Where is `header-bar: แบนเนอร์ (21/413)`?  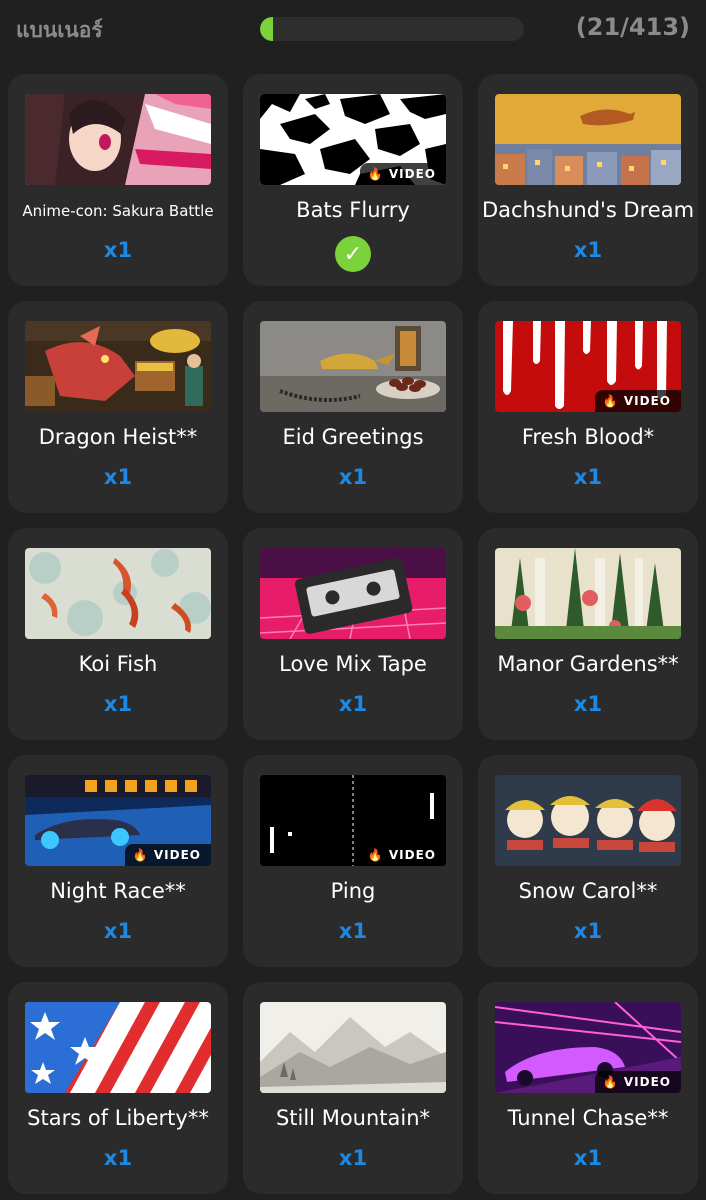 header-bar: แบนเนอร์ (21/413) is located at coordinates (353, 30).